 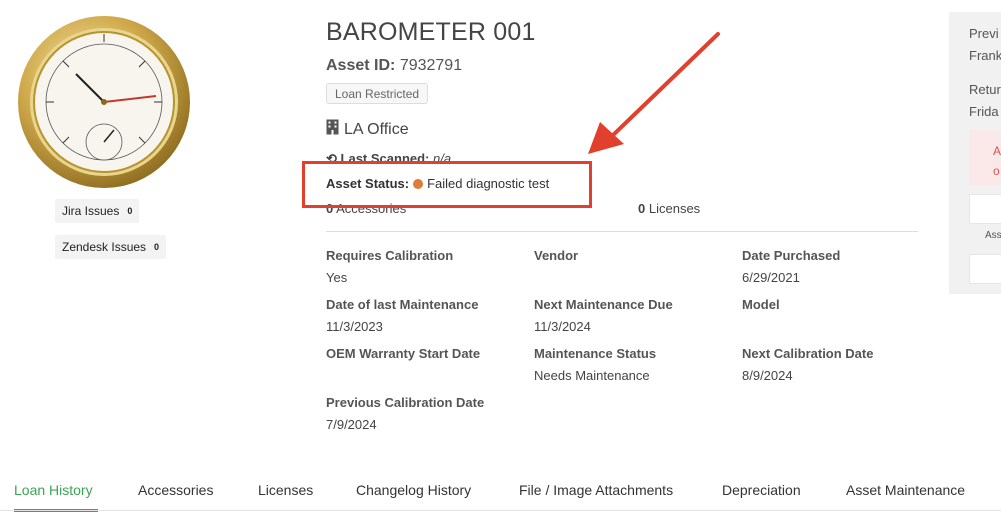 What do you see at coordinates (634, 266) in the screenshot?
I see `field-vendor: Vendor` at bounding box center [634, 266].